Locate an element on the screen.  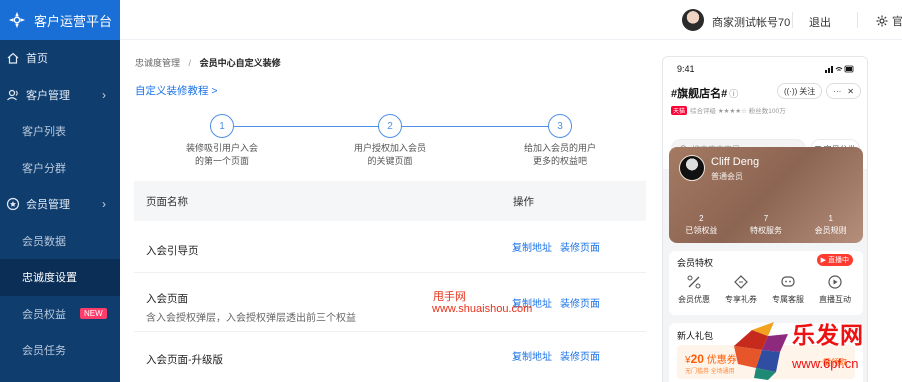
ticket-icon is located at coordinates (741, 282).